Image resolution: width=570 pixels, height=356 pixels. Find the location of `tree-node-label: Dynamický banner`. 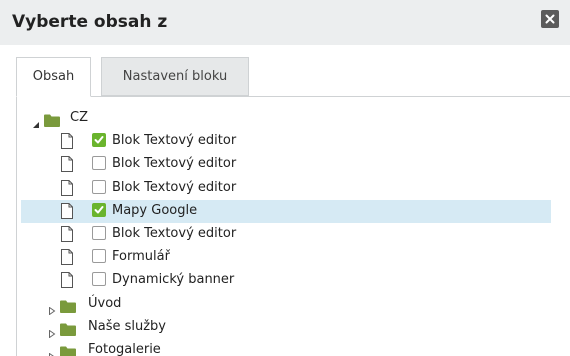

tree-node-label: Dynamický banner is located at coordinates (173, 280).